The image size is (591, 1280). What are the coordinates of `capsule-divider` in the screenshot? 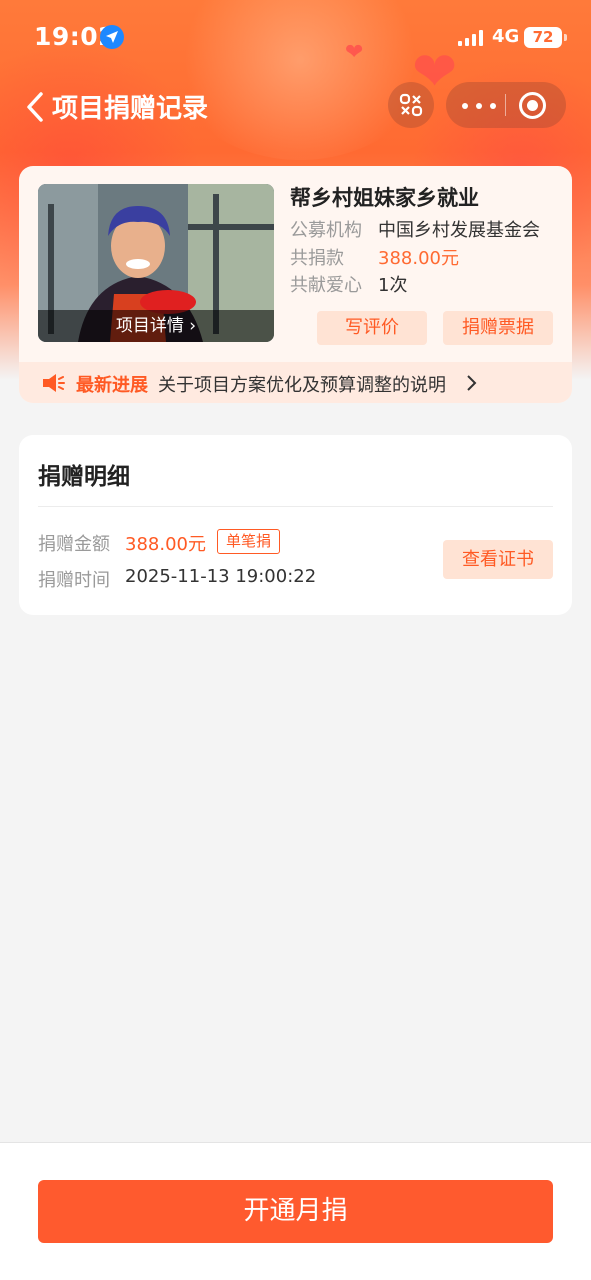 It's located at (505, 105).